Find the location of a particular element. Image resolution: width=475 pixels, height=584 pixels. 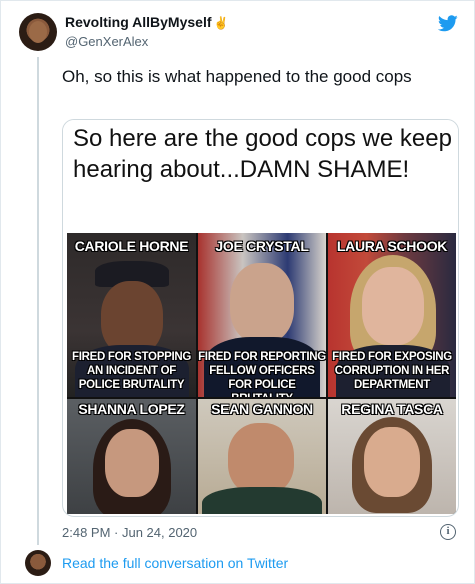

thread-line is located at coordinates (38, 301).